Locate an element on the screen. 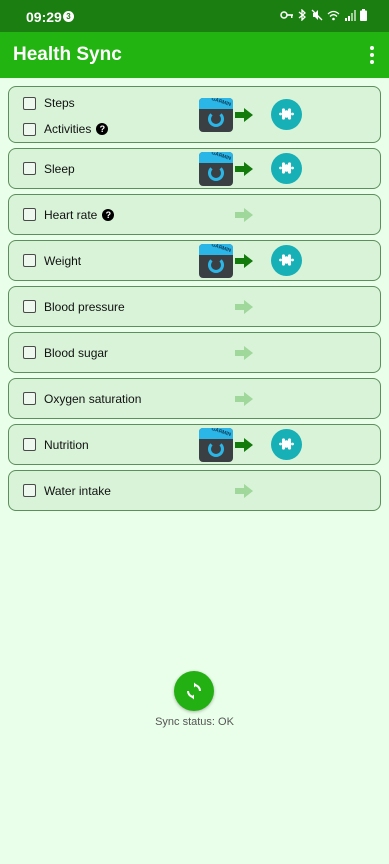 Image resolution: width=389 pixels, height=864 pixels. data-type-label: Activities is located at coordinates (68, 129).